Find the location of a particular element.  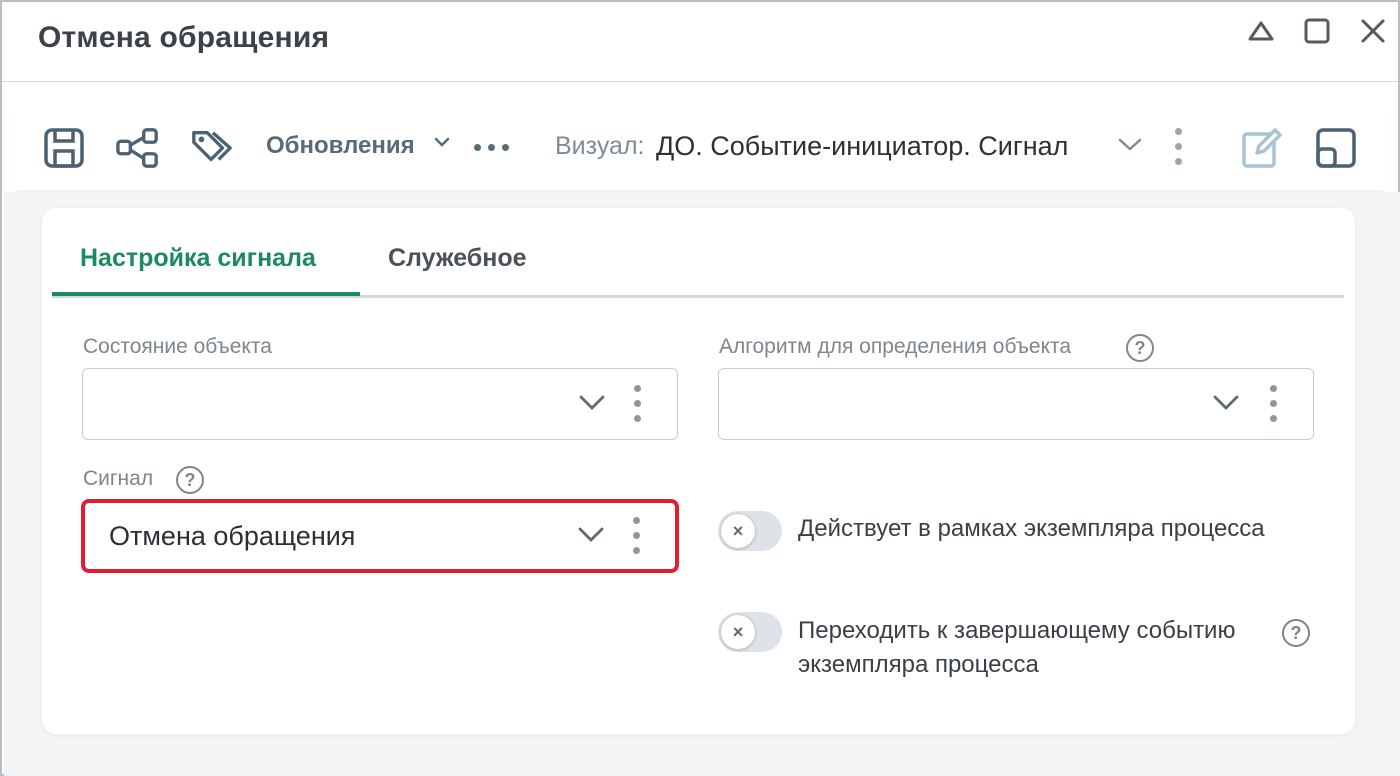

tab-service: Служебное is located at coordinates (457, 258).